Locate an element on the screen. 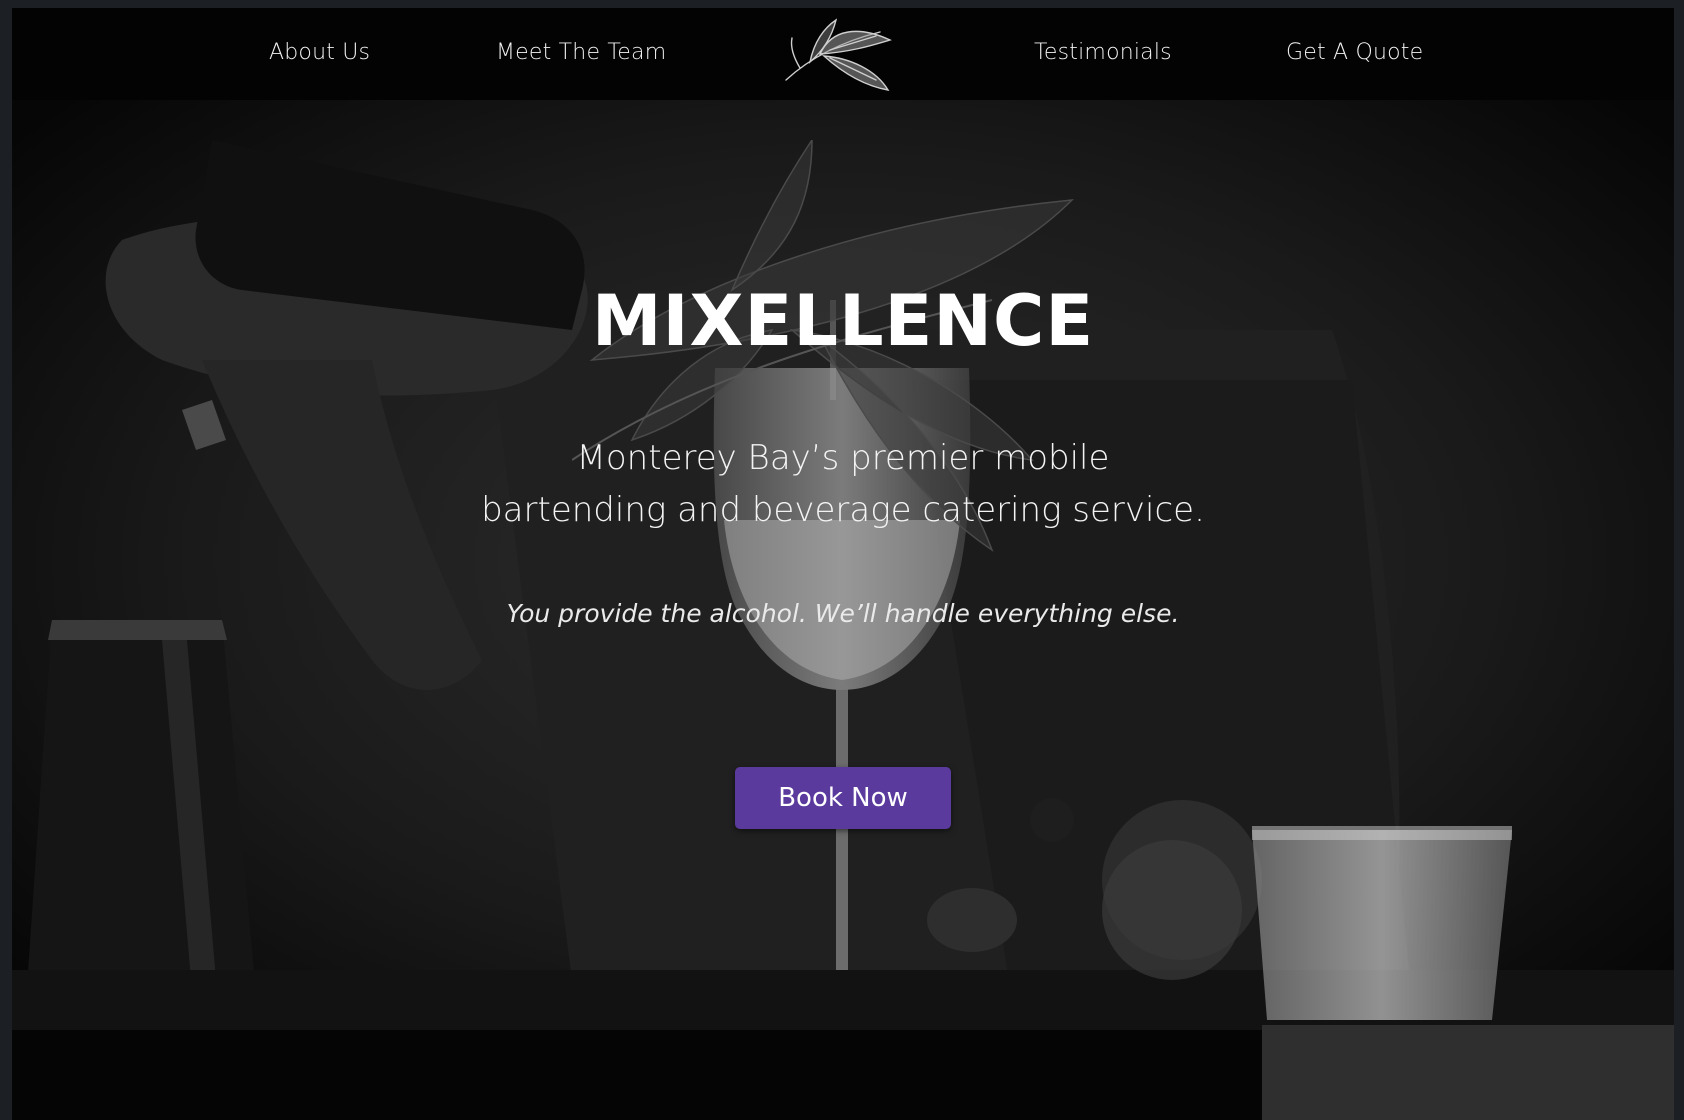  hero-subtitle-line-1: Monterey Bay’s premier mobile is located at coordinates (843, 458).